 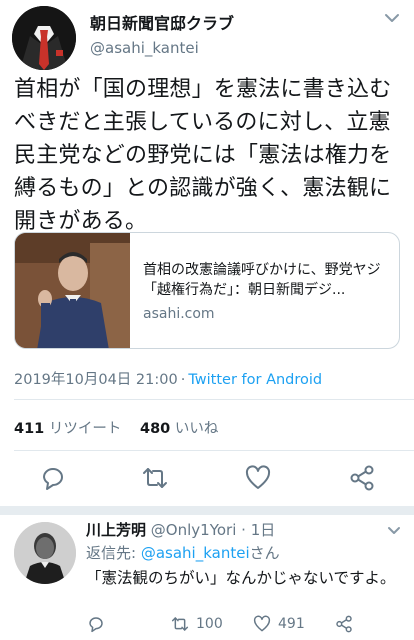 I want to click on author-name: 朝日新聞官邸クラブ, so click(x=162, y=22).